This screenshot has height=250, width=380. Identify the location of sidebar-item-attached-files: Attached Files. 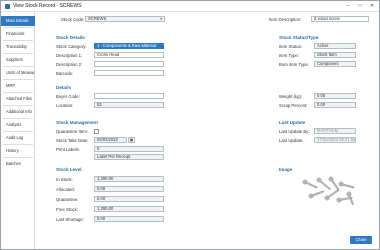
(18, 99).